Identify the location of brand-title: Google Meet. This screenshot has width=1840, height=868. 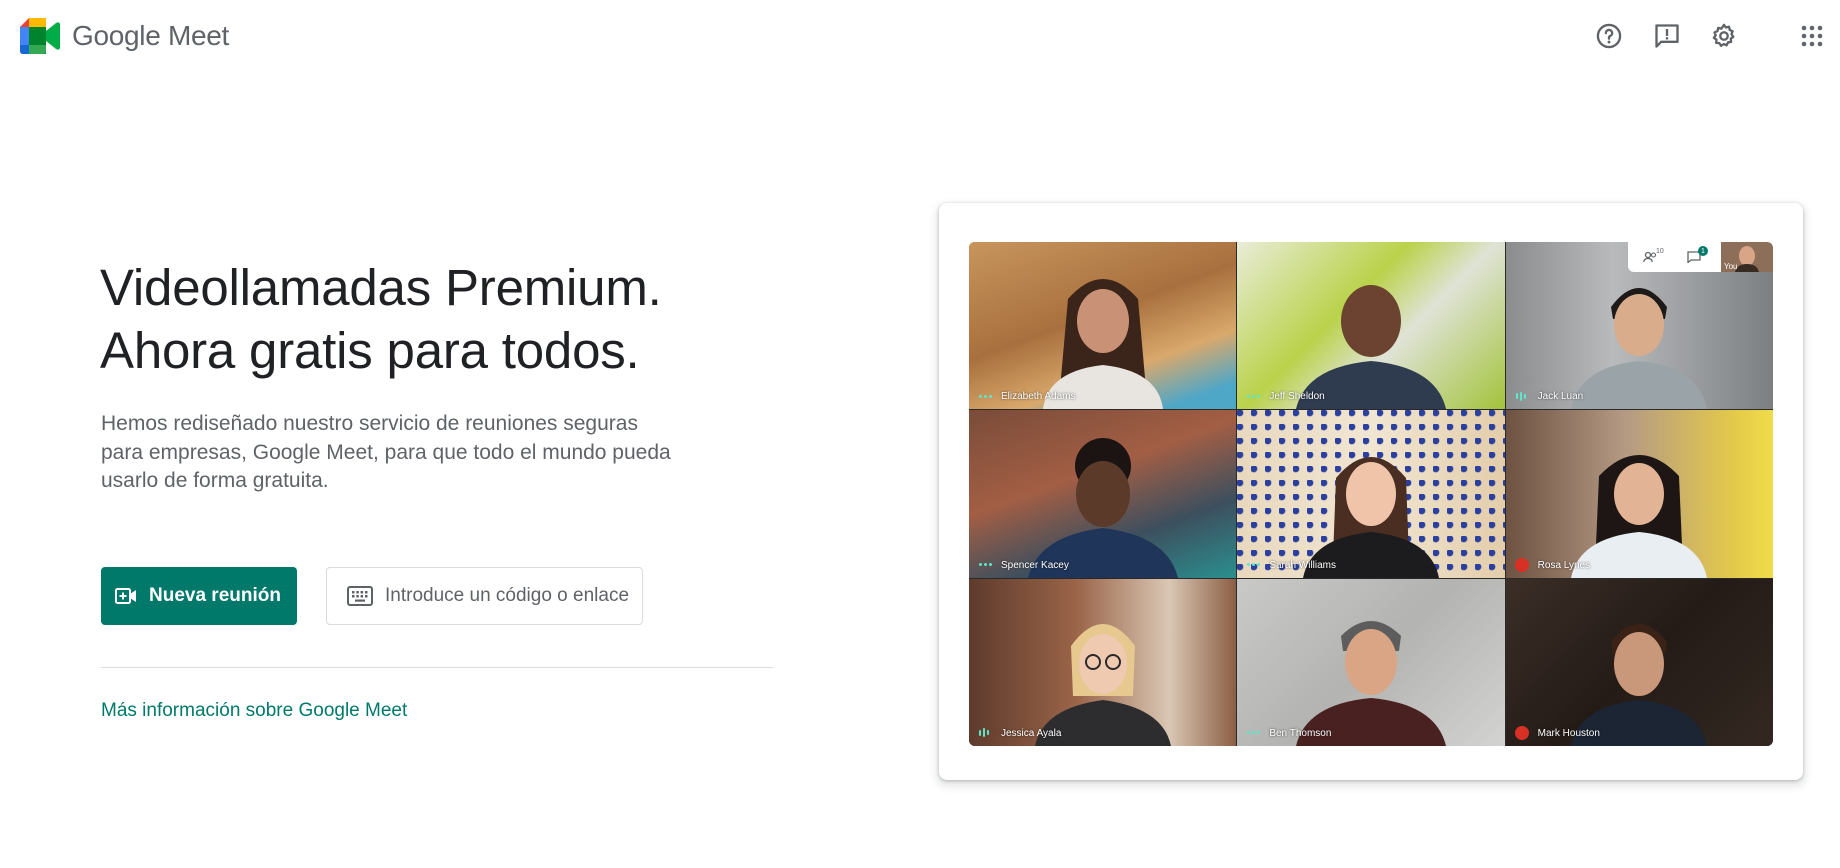
(150, 36).